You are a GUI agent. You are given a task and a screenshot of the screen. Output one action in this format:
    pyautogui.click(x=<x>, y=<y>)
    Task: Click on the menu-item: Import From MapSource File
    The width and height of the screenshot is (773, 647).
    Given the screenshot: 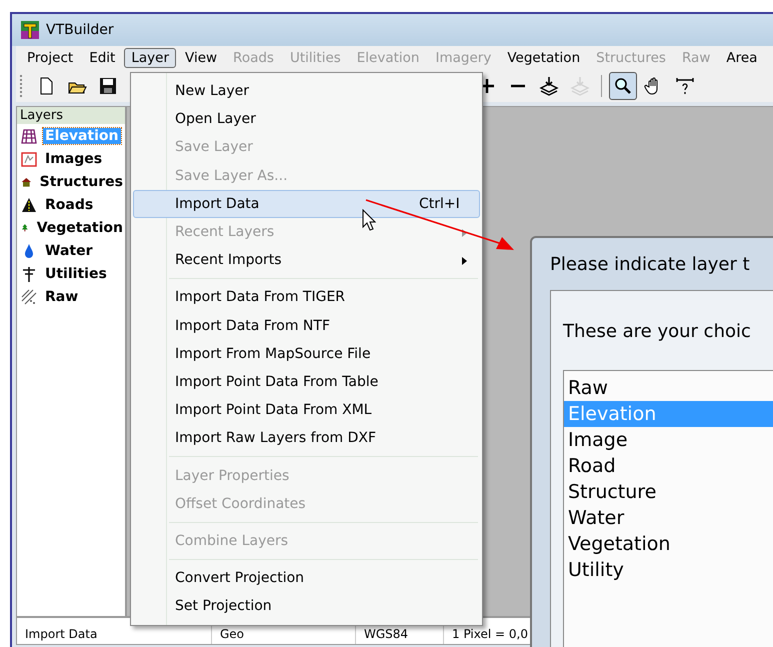 What is the action you would take?
    pyautogui.click(x=306, y=354)
    